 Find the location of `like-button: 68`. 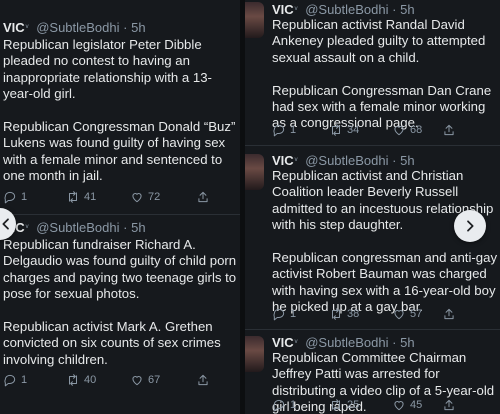

like-button: 68 is located at coordinates (407, 130).